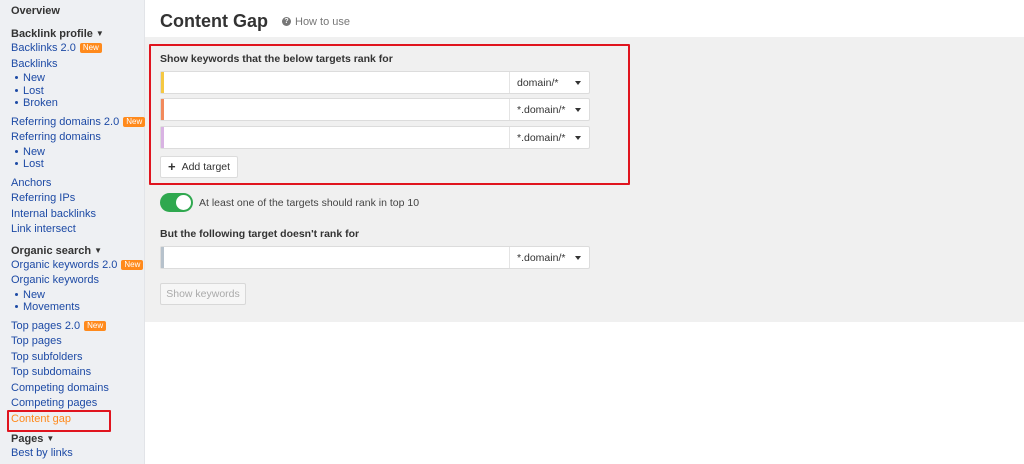 The height and width of the screenshot is (464, 1024). I want to click on sidebar-subitem-backlinks-lost: Lost, so click(77, 91).